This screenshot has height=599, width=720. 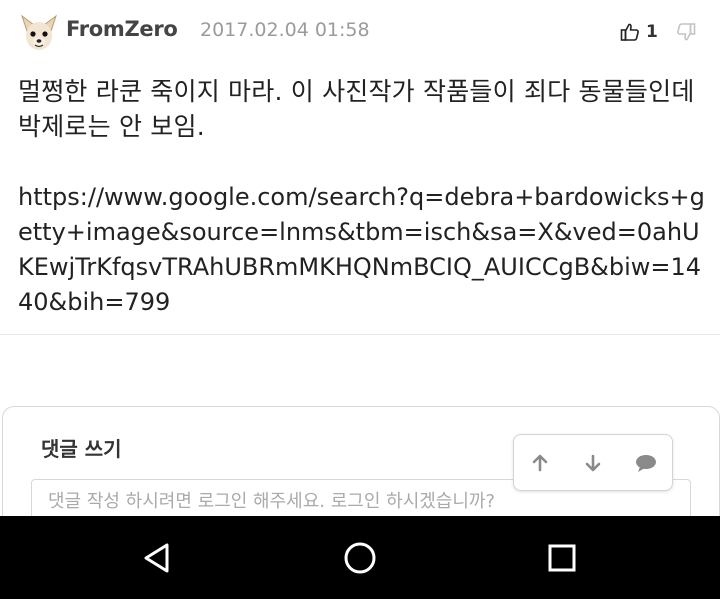 I want to click on comment-timestamp: 2017.02.04 01:58, so click(x=285, y=30).